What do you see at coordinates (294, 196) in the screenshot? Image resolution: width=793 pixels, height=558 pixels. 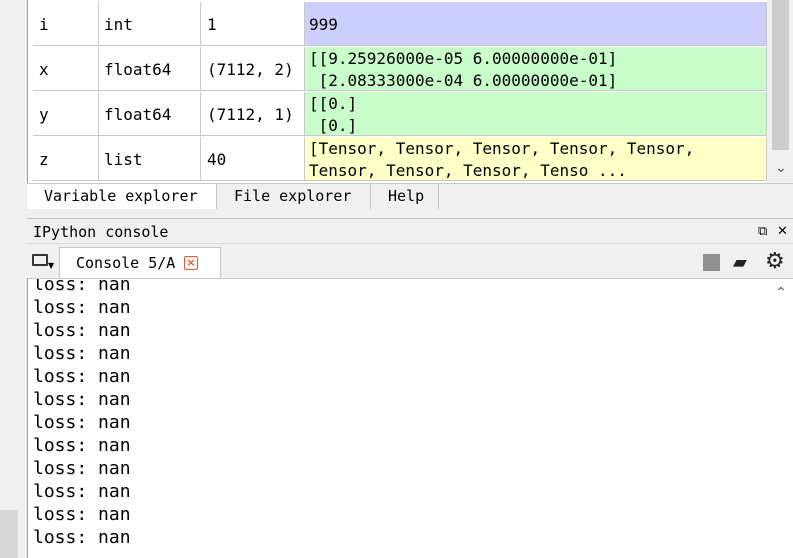 I see `tab-file-explorer: File explorer` at bounding box center [294, 196].